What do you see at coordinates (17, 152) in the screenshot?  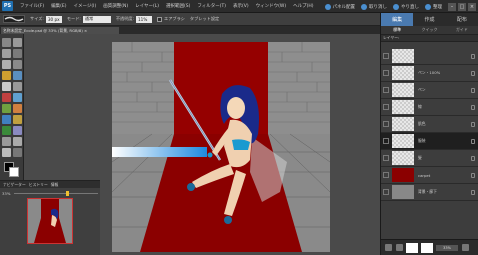 I see `smudge-tool-icon` at bounding box center [17, 152].